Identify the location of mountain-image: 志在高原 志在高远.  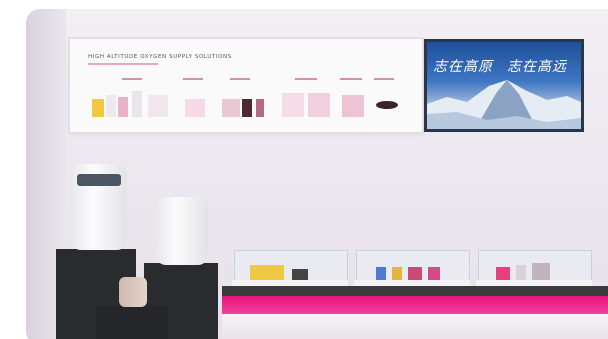
(504, 85).